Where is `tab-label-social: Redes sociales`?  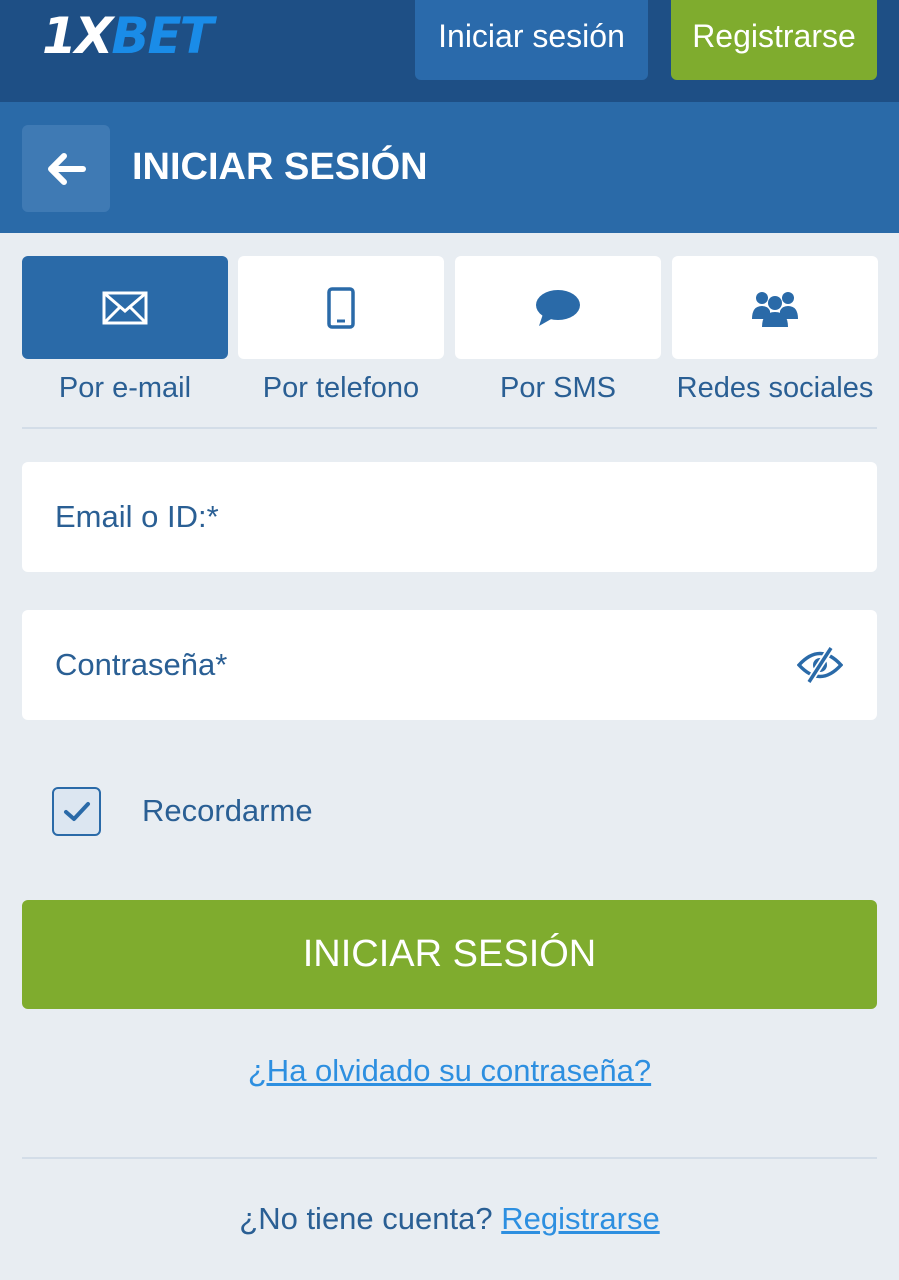 tab-label-social: Redes sociales is located at coordinates (775, 388).